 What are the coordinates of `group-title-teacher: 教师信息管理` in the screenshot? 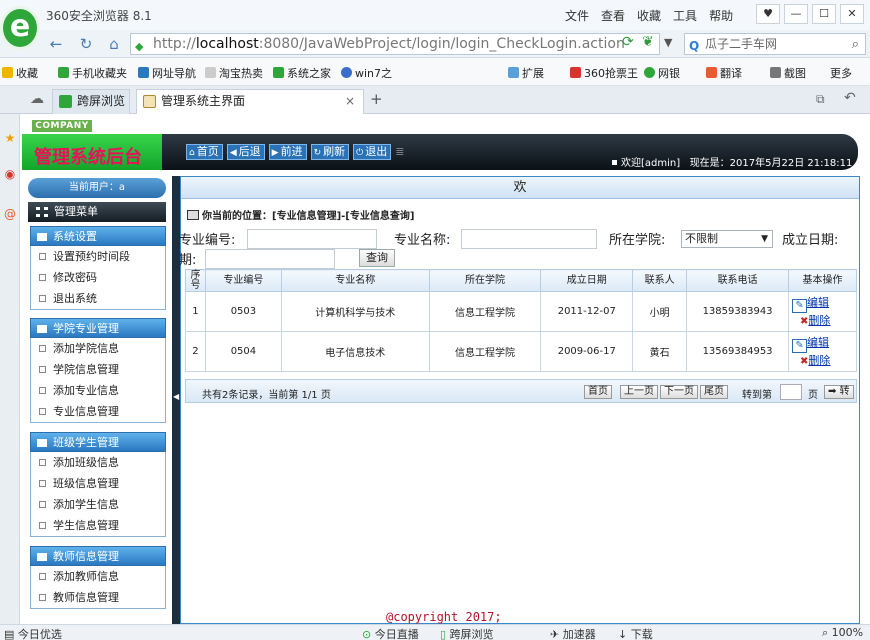 It's located at (98, 556).